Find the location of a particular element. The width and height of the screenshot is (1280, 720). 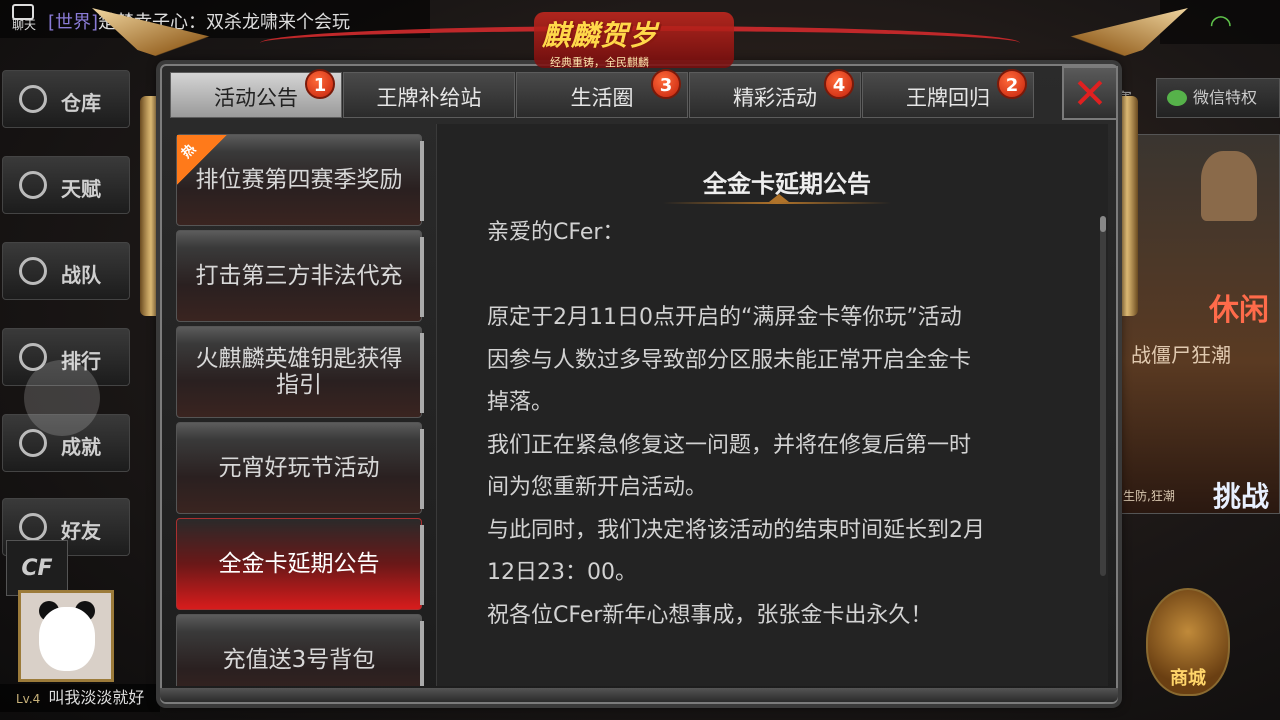

content-greeting: 亲爱的CFer： is located at coordinates (556, 232).